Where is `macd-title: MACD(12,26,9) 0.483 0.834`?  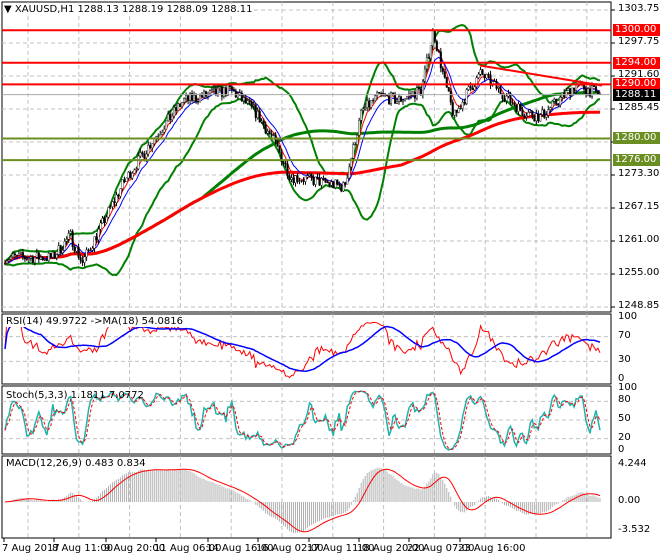
macd-title: MACD(12,26,9) 0.483 0.834 is located at coordinates (76, 463).